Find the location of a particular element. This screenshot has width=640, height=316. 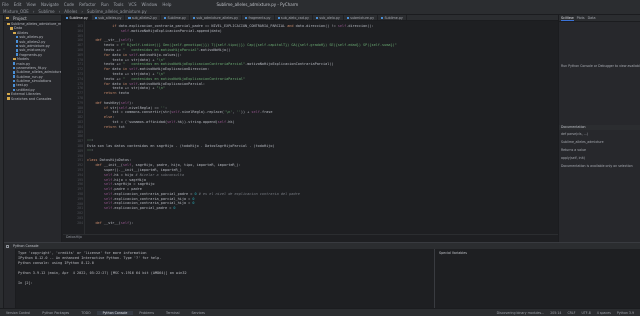

menu-item-code: Code is located at coordinates (69, 4).